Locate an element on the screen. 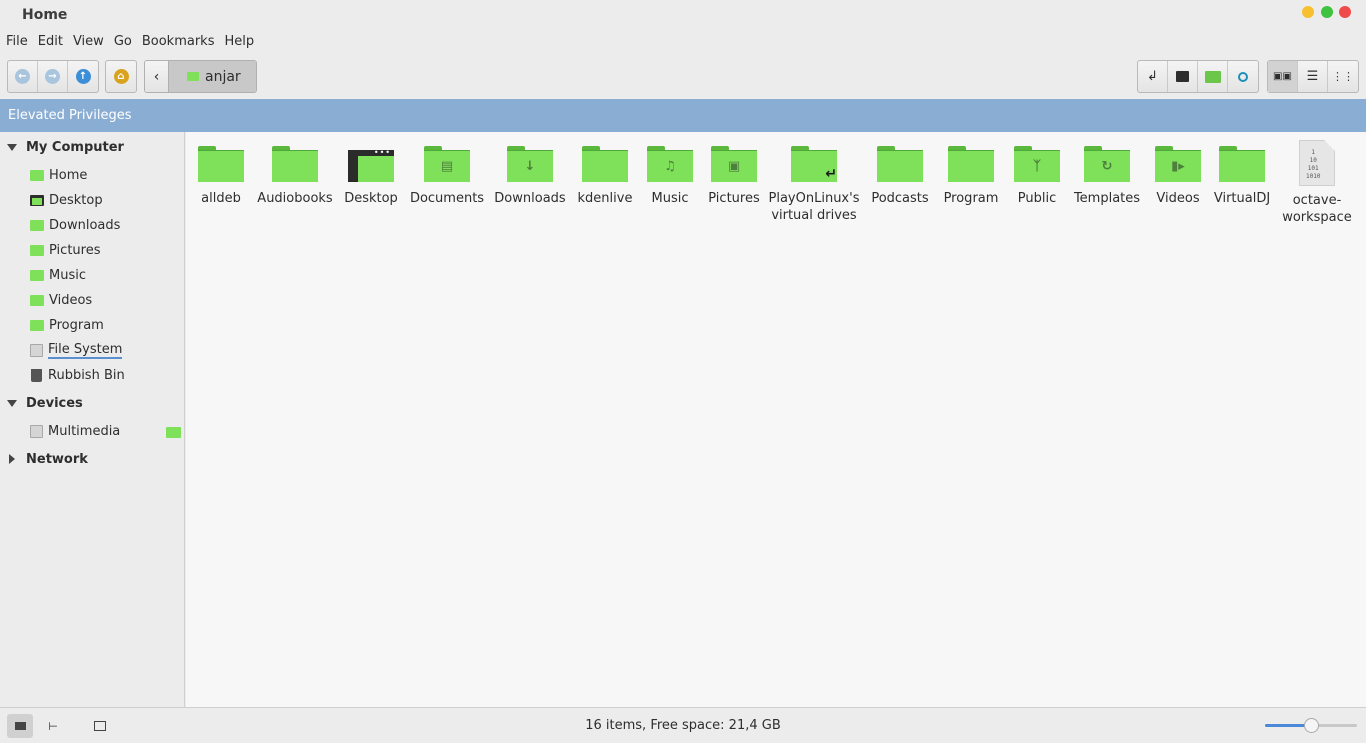  sidebar-item-rubbish-bin: Rubbish Bin is located at coordinates (77, 375).